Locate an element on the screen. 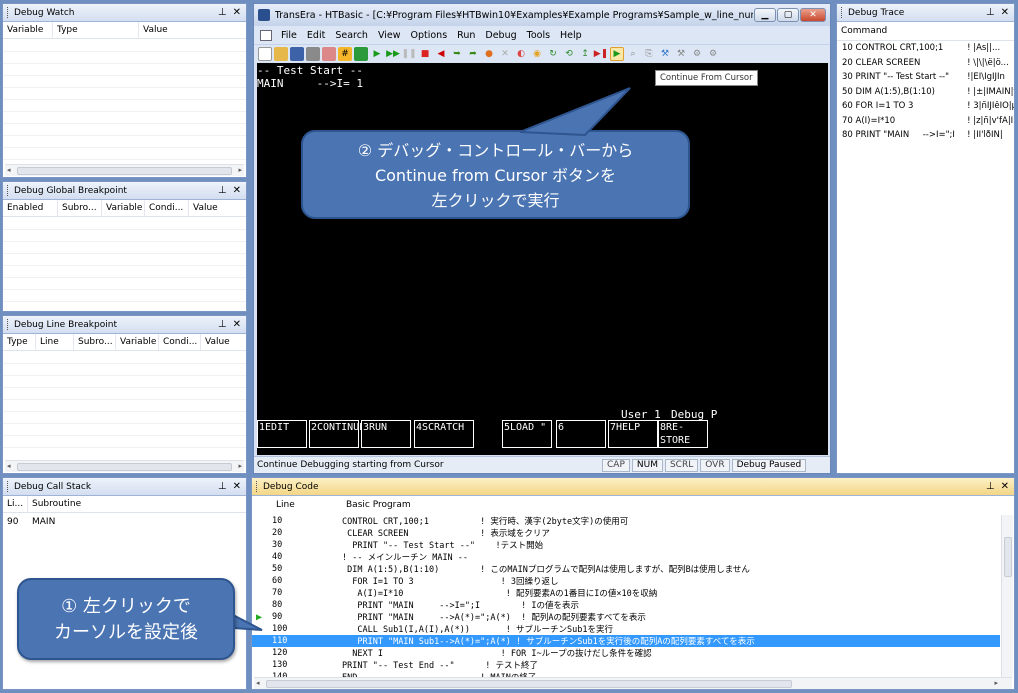 Image resolution: width=1018 pixels, height=693 pixels. callout1-line2: カーソルを設定後 is located at coordinates (126, 632).